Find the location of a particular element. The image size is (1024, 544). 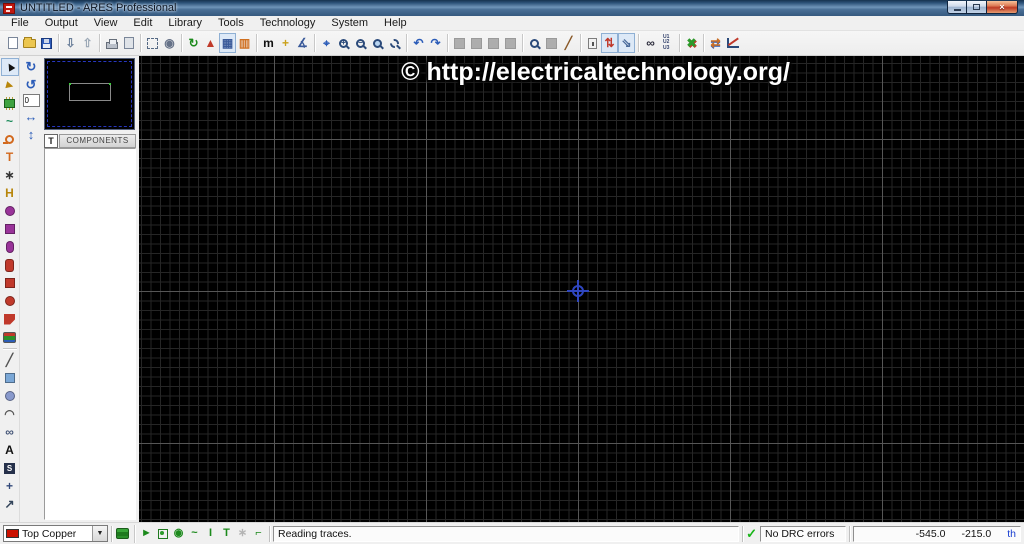

polygonal-smt-pad-button is located at coordinates (10, 319).